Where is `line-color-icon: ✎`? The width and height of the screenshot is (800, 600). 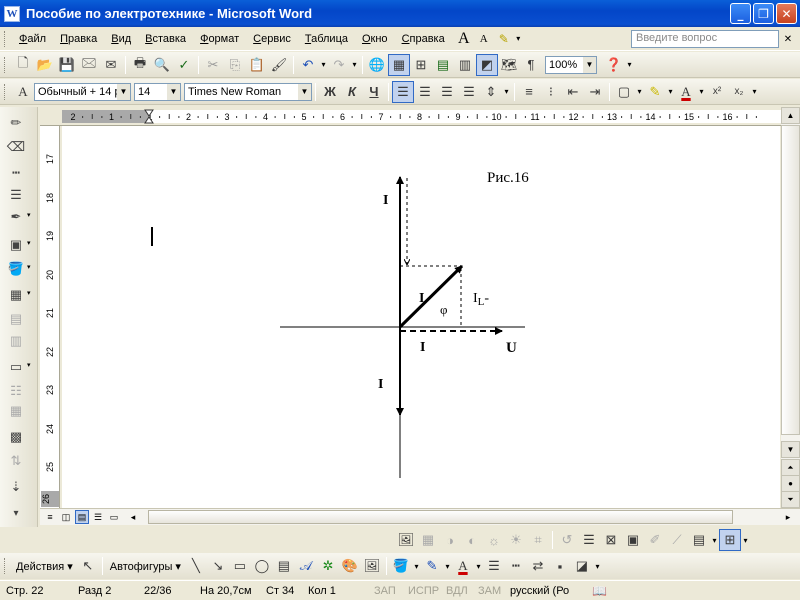
line-color-icon: ✎ is located at coordinates (432, 566).